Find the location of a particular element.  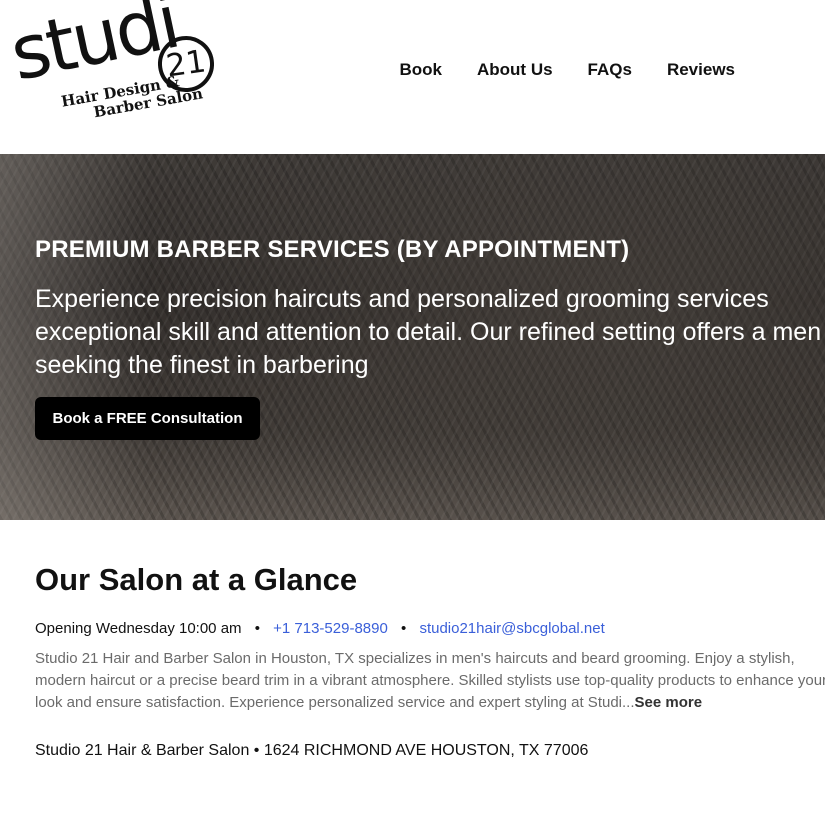

email-link: studio21hair@sbcglobal.net is located at coordinates (511, 628).